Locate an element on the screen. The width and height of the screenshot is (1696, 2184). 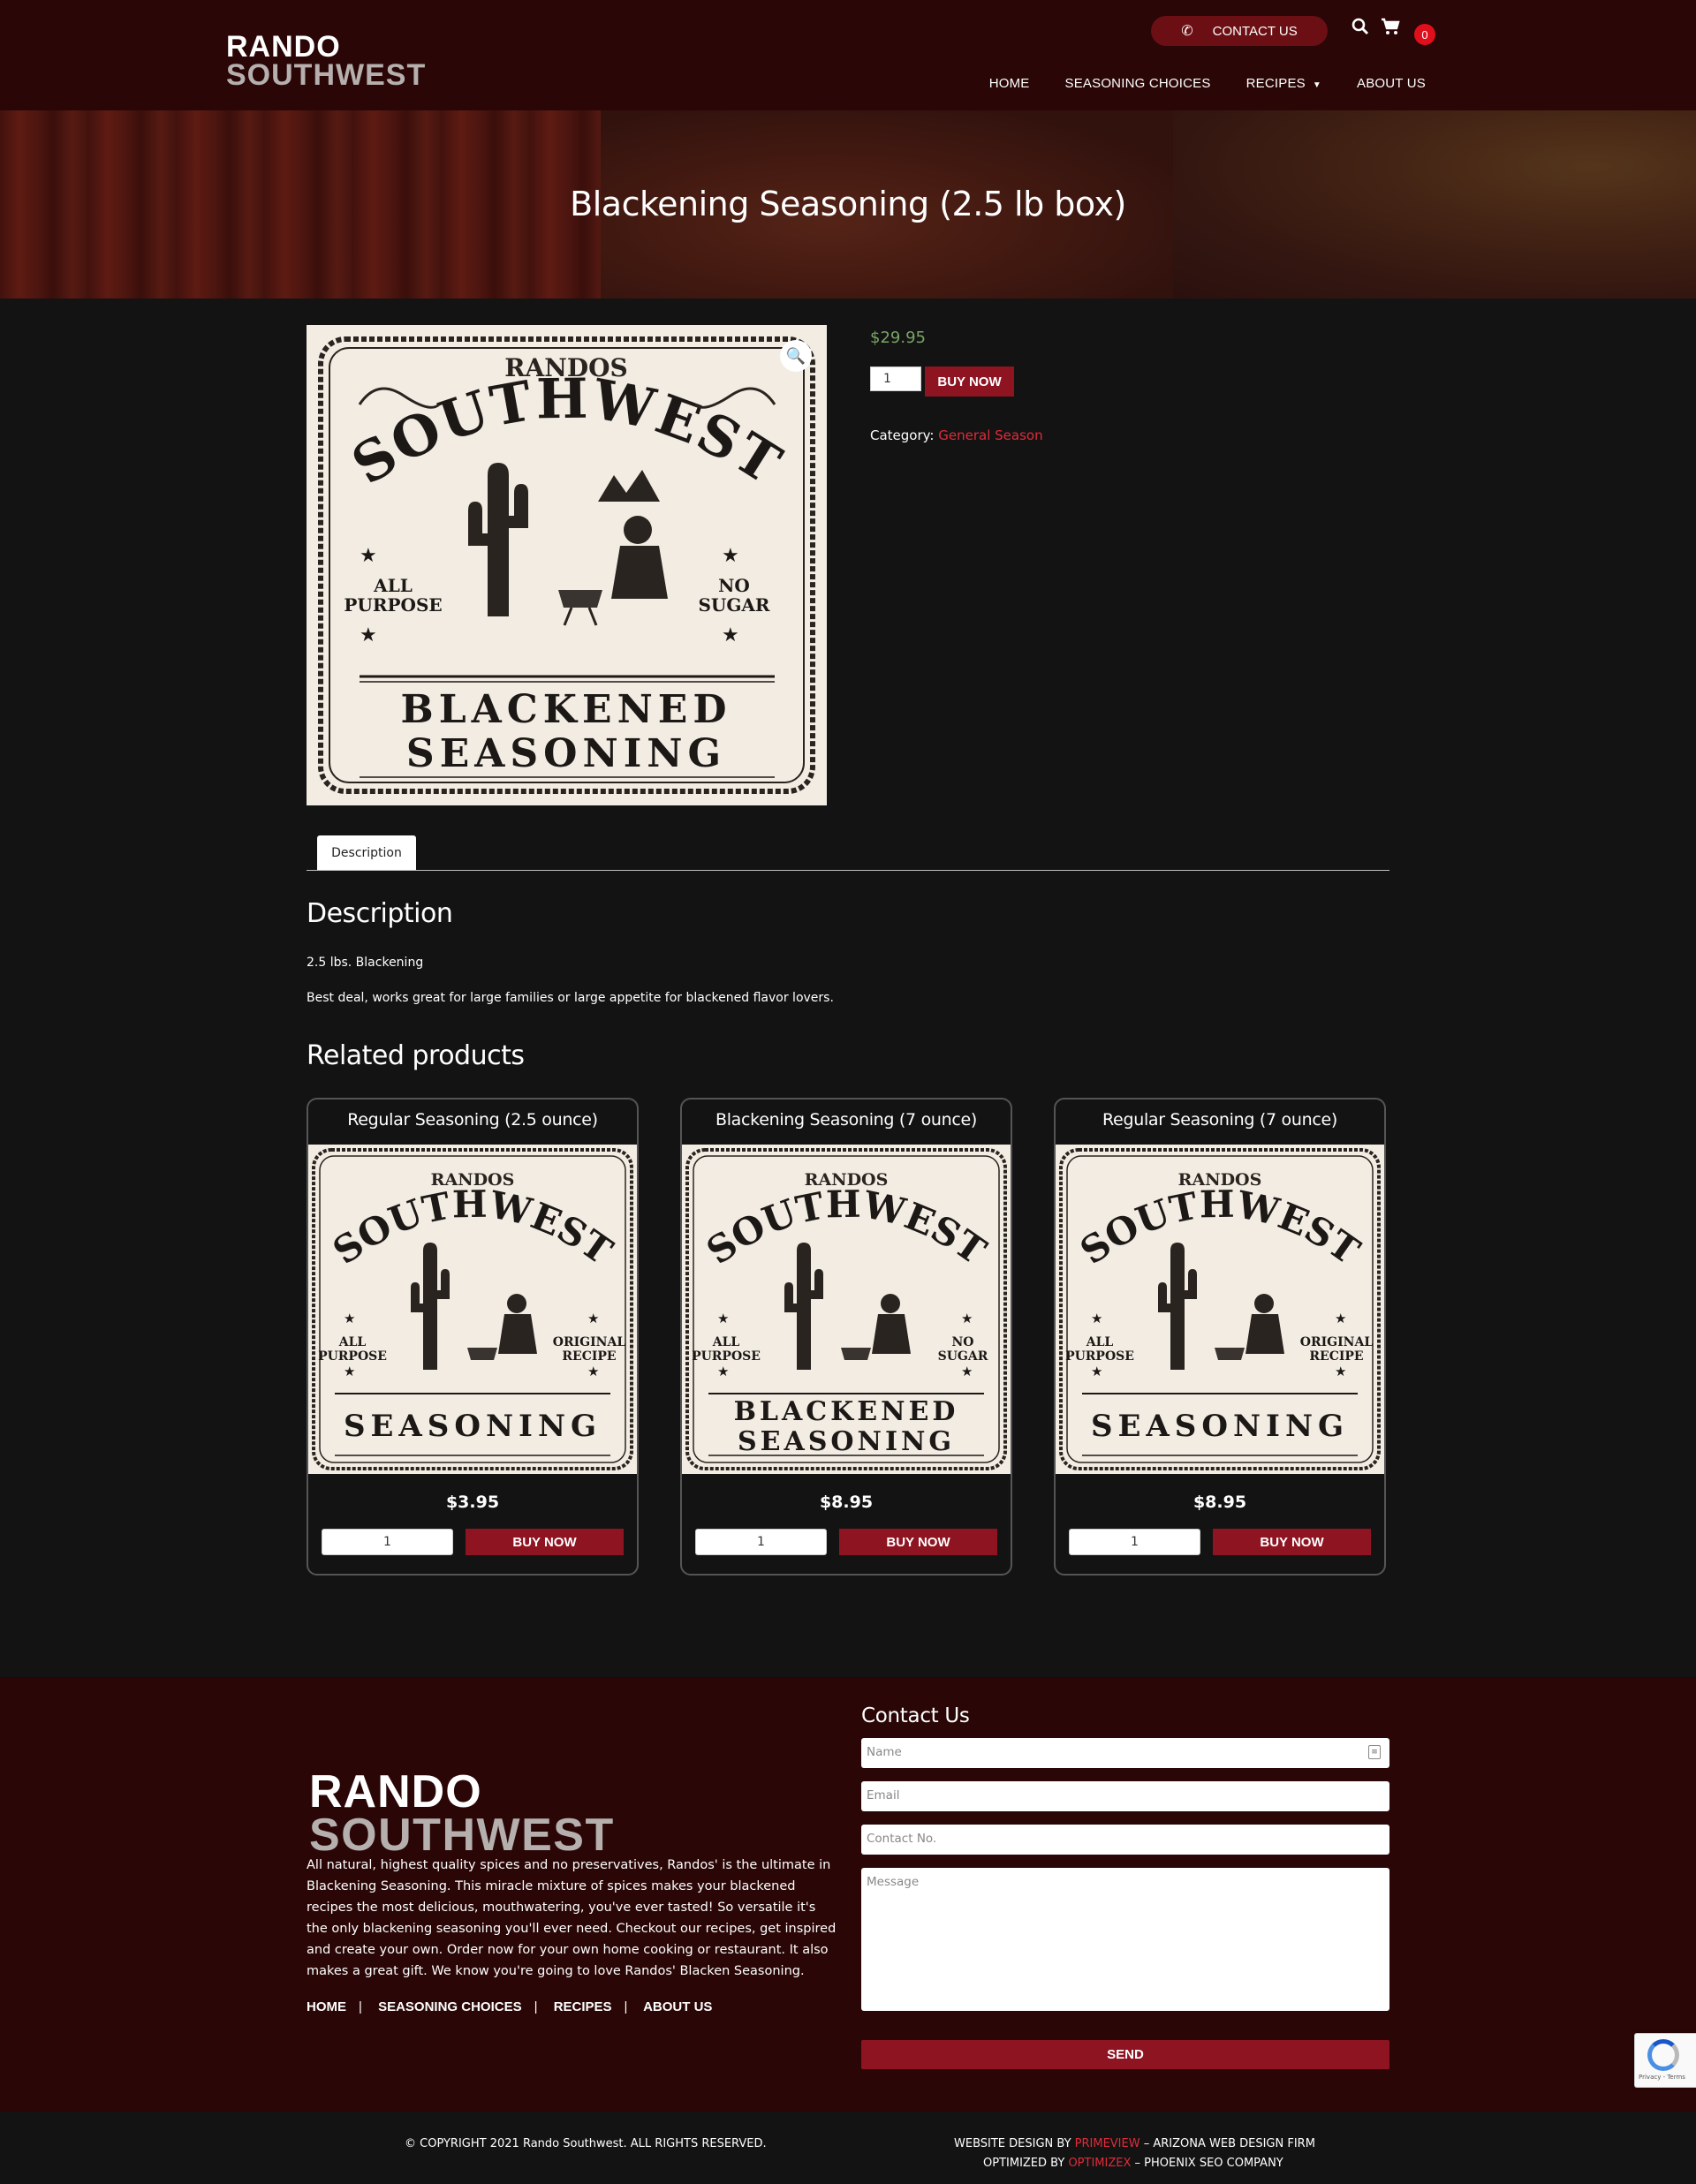
optimizex-link: OPTIMIZEX is located at coordinates (1099, 2163).